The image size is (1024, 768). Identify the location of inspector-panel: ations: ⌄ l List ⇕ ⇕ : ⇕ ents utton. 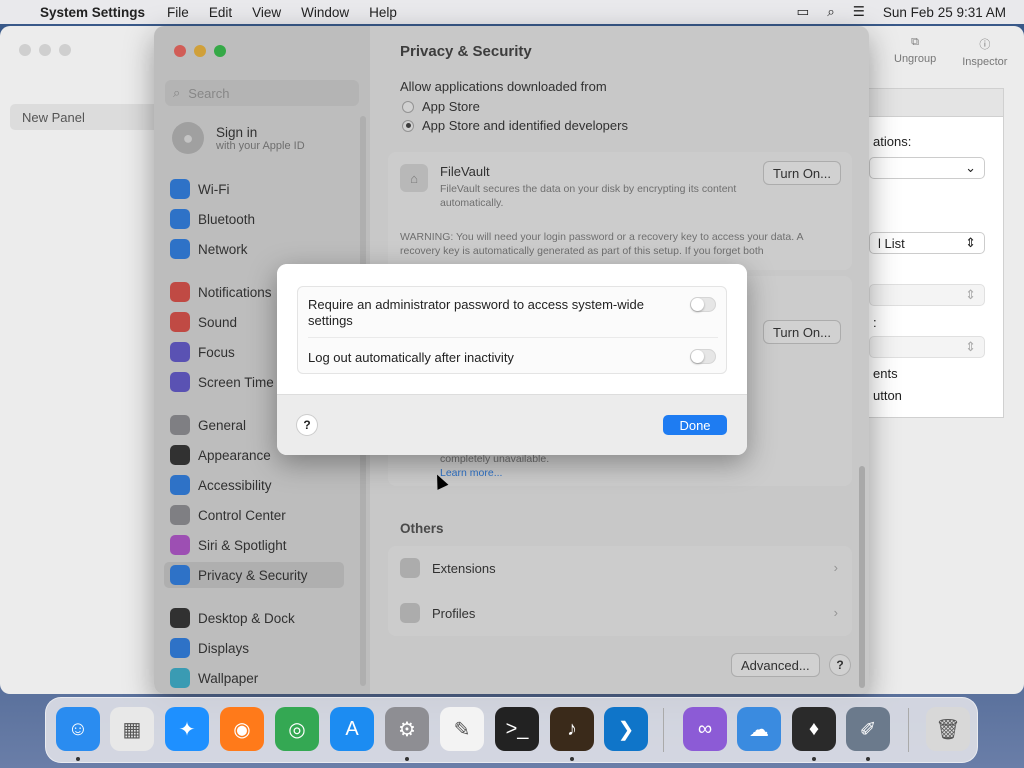
(936, 253).